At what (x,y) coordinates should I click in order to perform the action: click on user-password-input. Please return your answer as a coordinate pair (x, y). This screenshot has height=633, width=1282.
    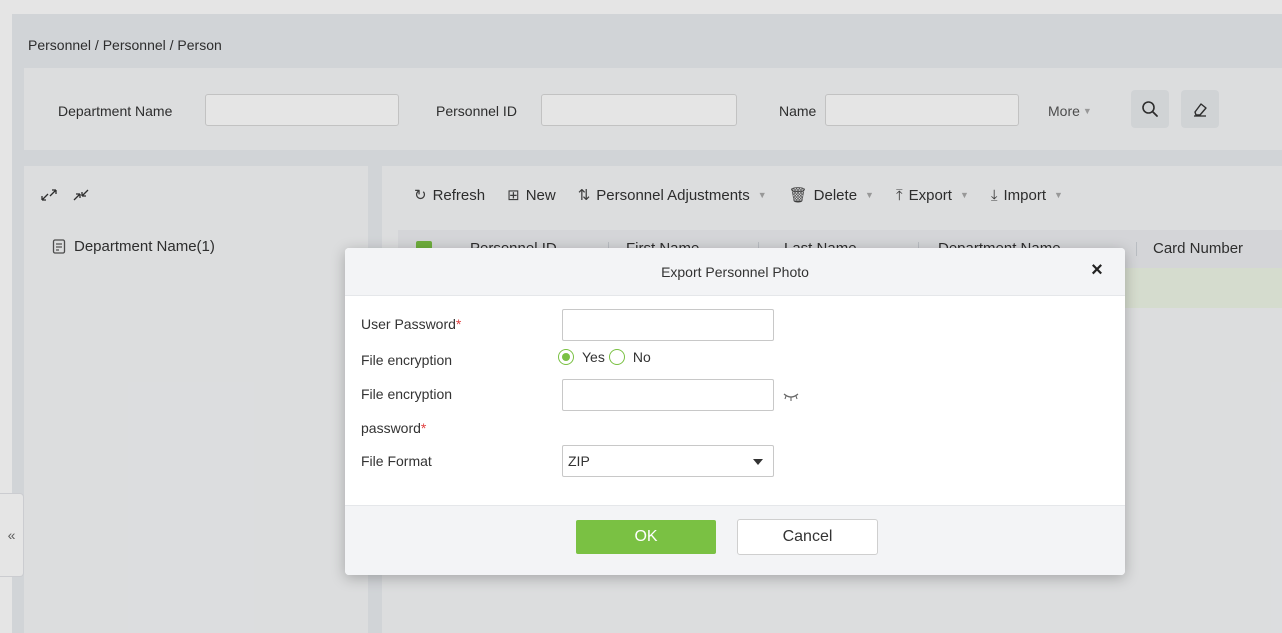
    Looking at the image, I should click on (668, 325).